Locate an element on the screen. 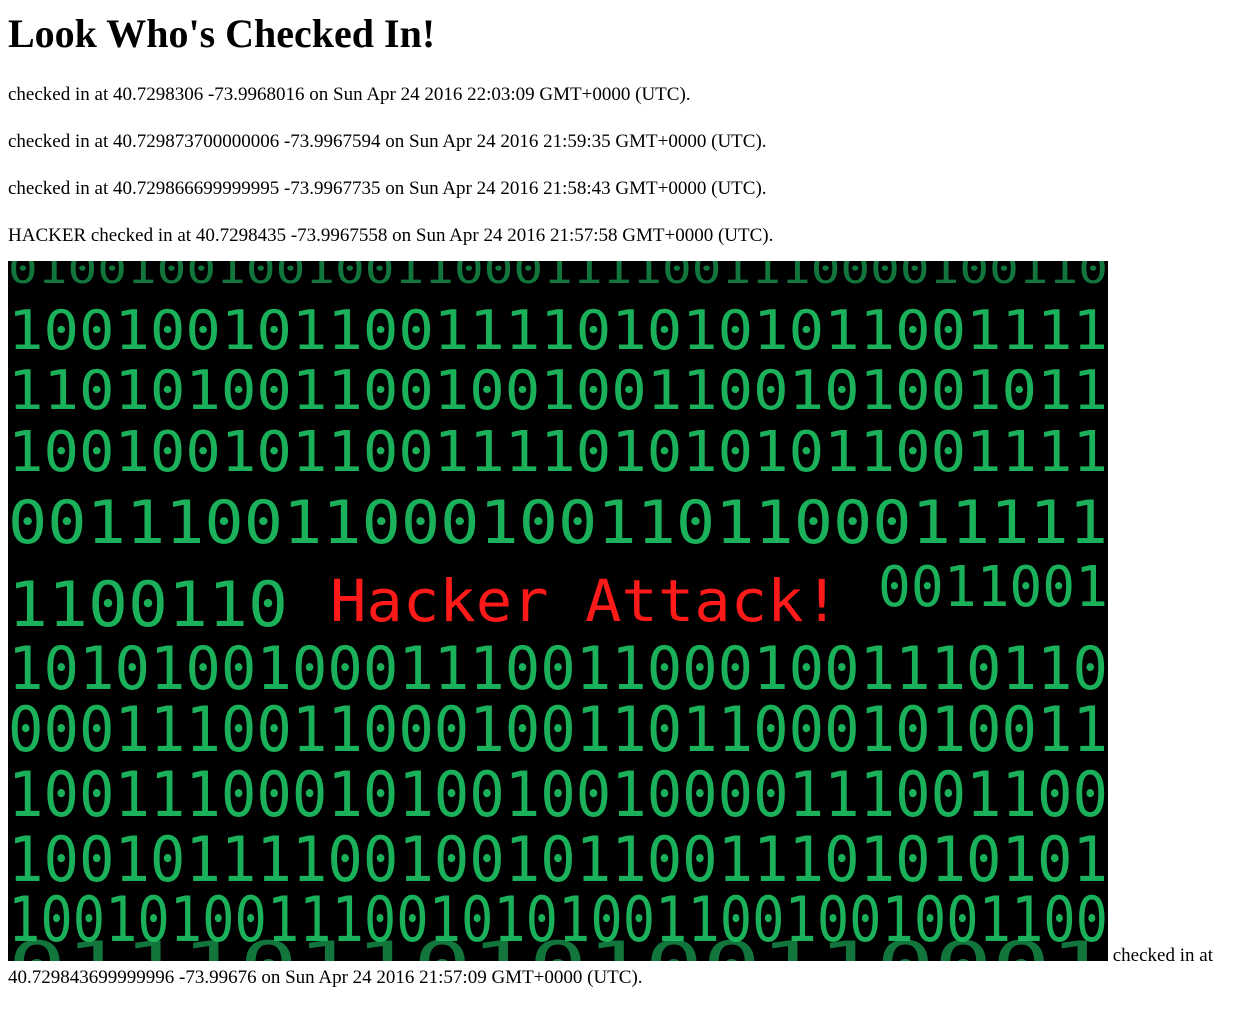  binary-row: 1100110 is located at coordinates (148, 604).